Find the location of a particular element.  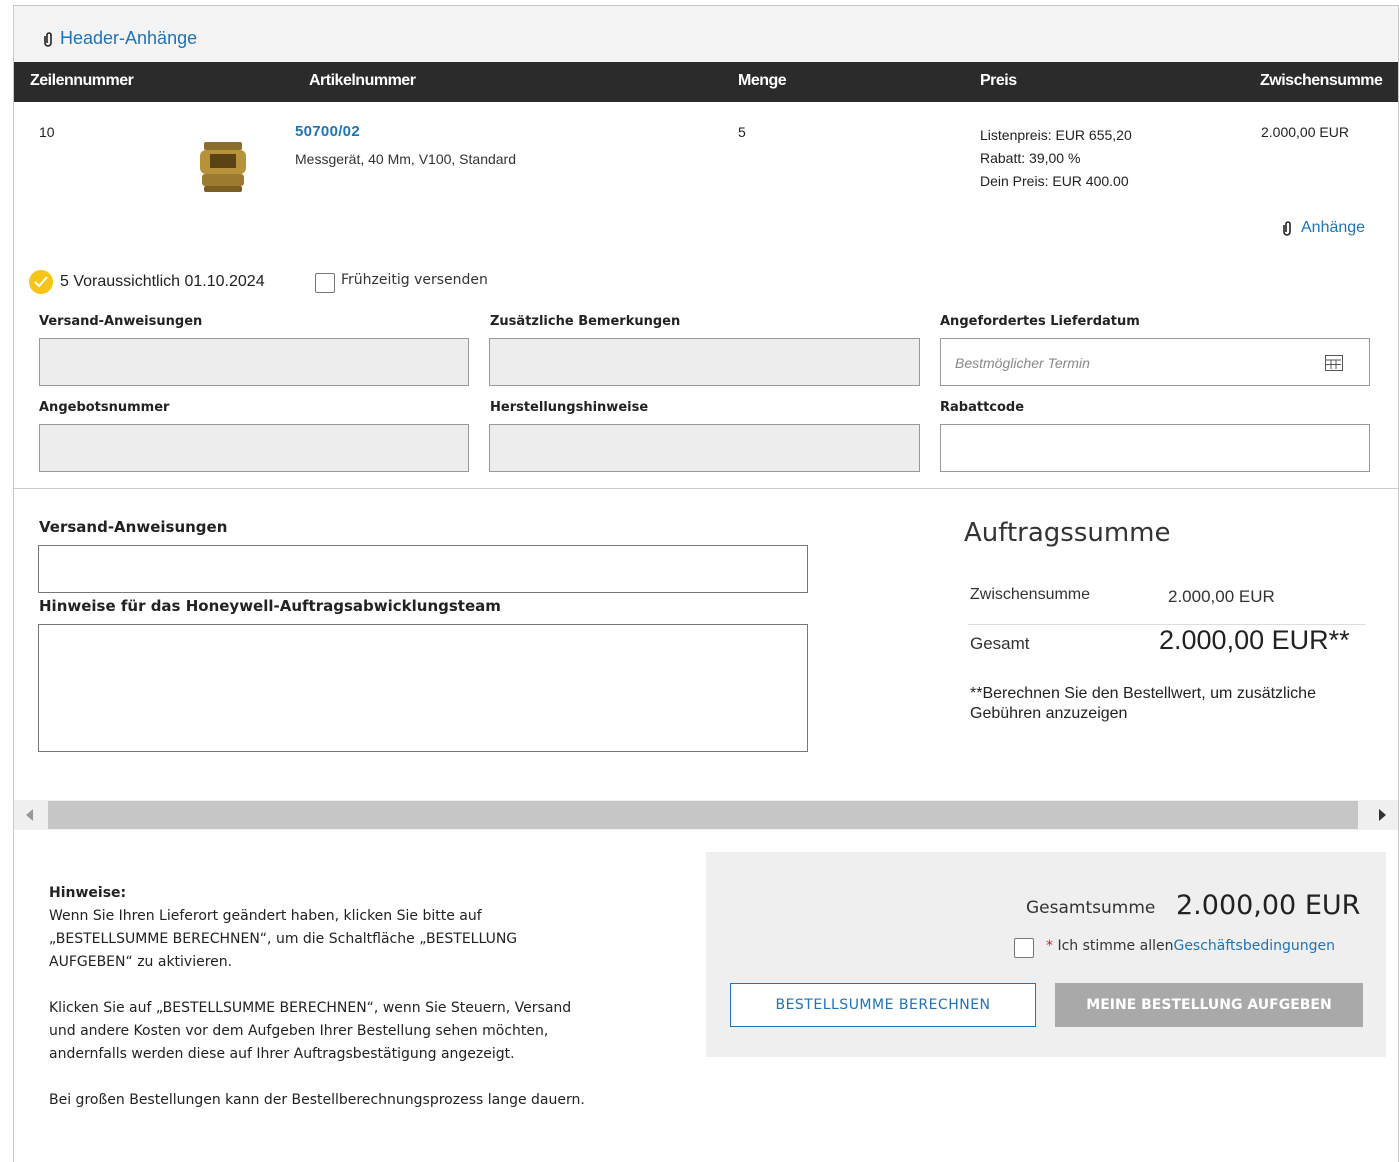

delivery-date-placeholder: Bestmöglicher Termin is located at coordinates (1022, 363).